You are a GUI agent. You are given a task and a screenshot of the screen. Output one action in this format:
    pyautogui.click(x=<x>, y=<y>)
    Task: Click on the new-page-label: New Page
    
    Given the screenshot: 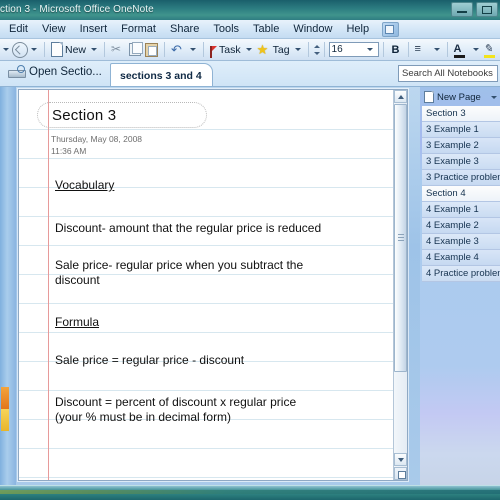 What is the action you would take?
    pyautogui.click(x=459, y=97)
    